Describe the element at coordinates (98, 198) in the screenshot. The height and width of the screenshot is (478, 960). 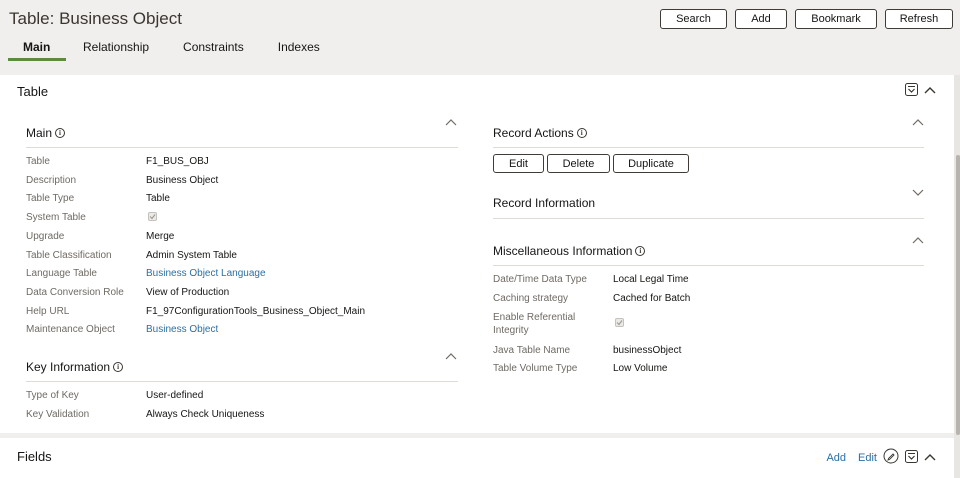
I see `field-row-table-type: Table Type Table` at that location.